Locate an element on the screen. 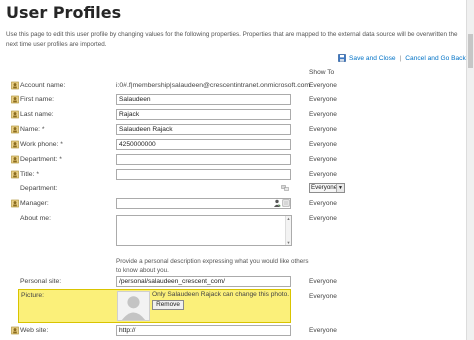 The height and width of the screenshot is (340, 474). department-required-input is located at coordinates (203, 159).